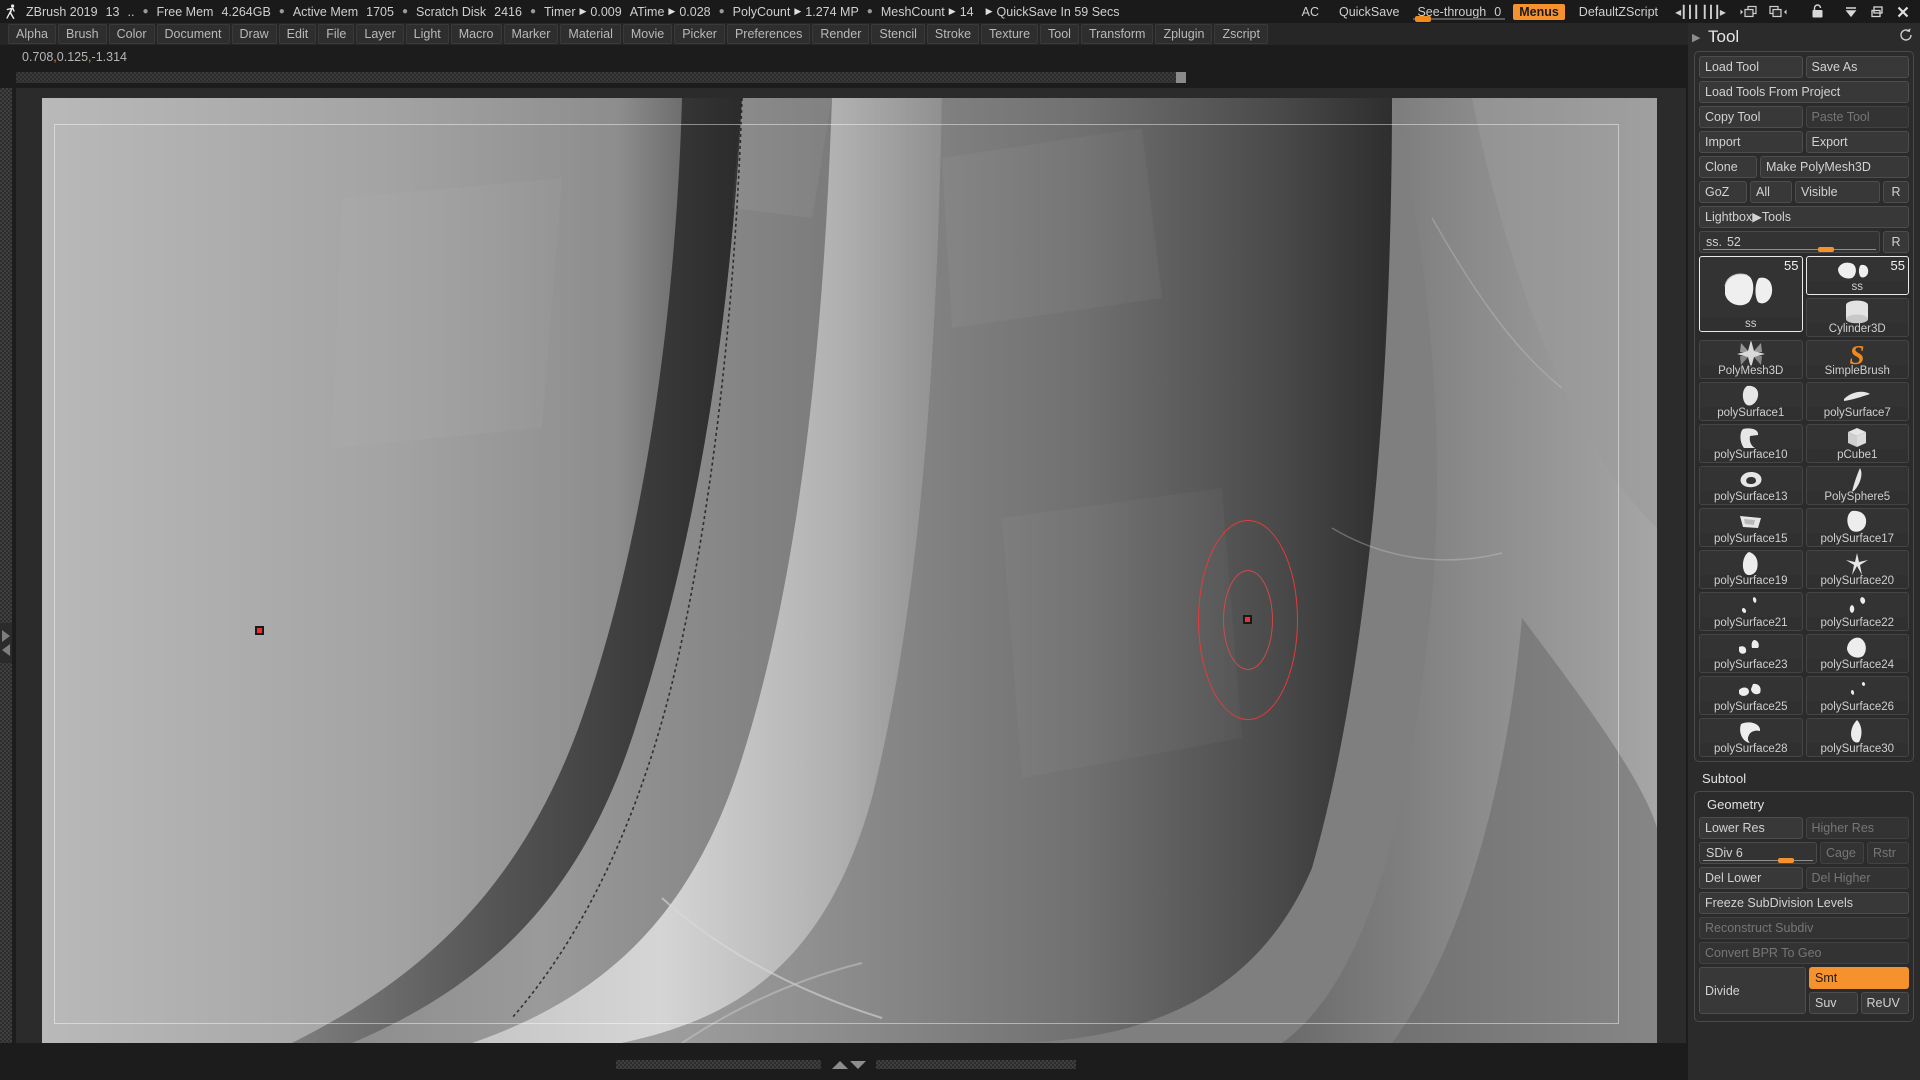 Image resolution: width=1920 pixels, height=1080 pixels. I want to click on menu-item-render: Render, so click(841, 34).